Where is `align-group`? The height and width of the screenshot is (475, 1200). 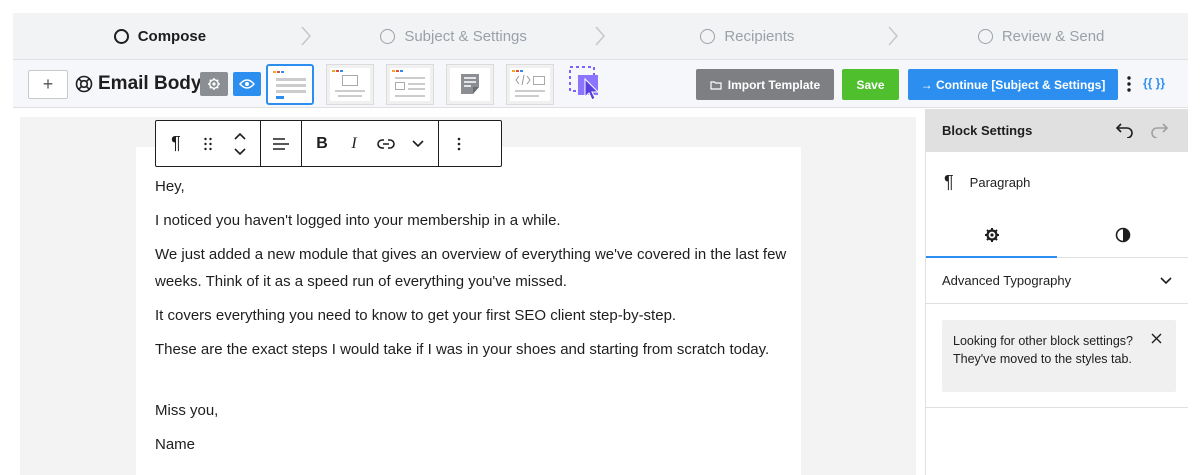 align-group is located at coordinates (281, 143).